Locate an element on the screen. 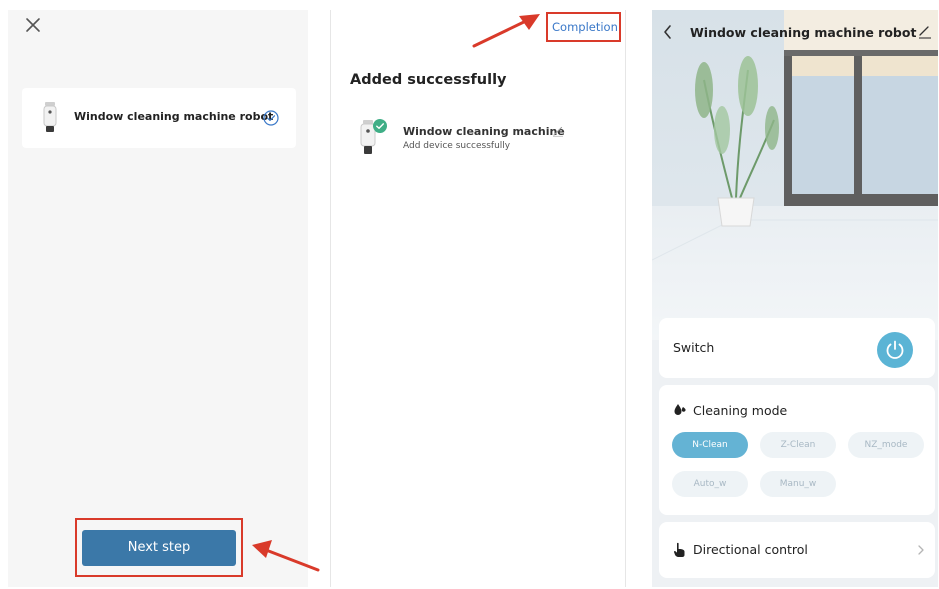 The height and width of the screenshot is (589, 939). device-name: Window cleaning machine is located at coordinates (484, 131).